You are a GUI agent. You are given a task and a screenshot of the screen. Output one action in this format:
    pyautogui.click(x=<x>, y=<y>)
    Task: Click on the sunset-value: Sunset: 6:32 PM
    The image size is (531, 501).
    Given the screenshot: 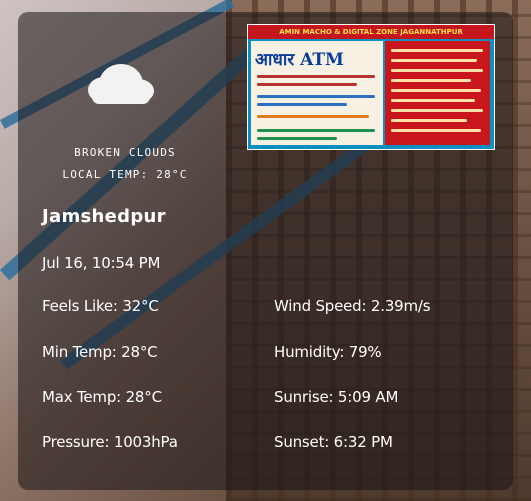 What is the action you would take?
    pyautogui.click(x=333, y=442)
    